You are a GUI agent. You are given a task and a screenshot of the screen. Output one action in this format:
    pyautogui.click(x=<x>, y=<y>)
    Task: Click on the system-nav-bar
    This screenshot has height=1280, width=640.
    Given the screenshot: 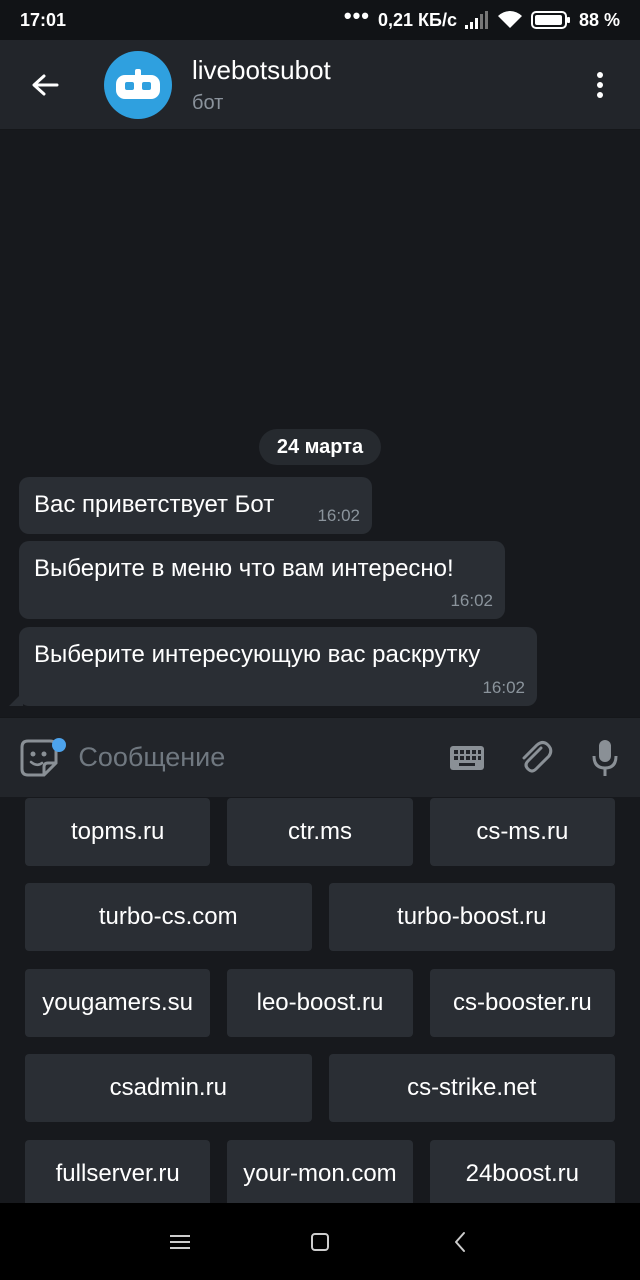 What is the action you would take?
    pyautogui.click(x=320, y=1241)
    